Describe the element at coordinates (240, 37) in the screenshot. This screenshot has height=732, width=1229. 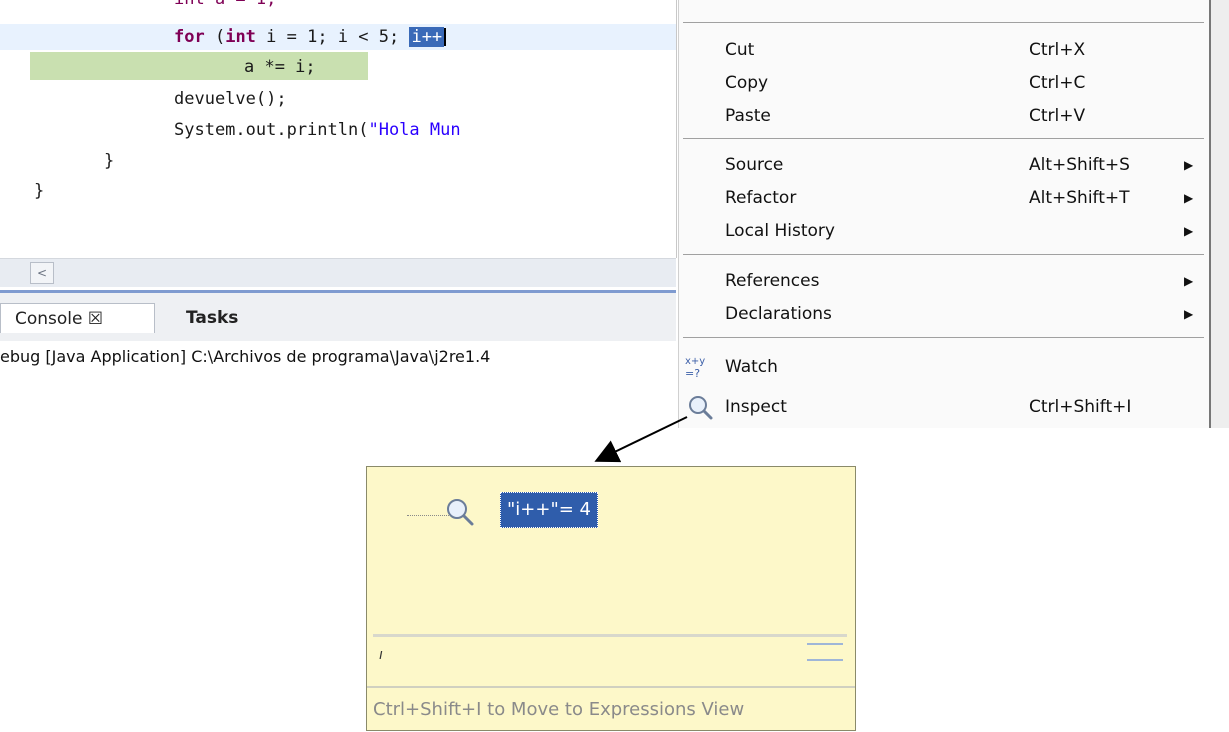
I see `keyword-int: int` at that location.